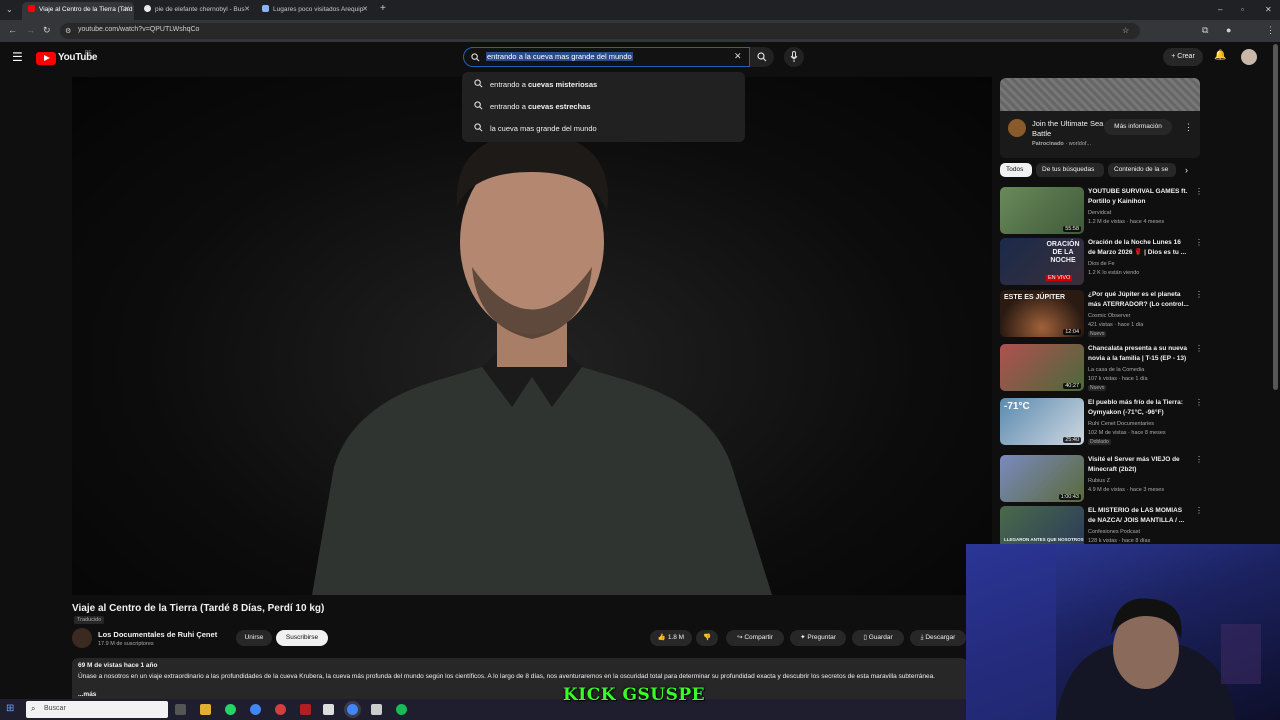  What do you see at coordinates (280, 709) in the screenshot?
I see `obs-icon` at bounding box center [280, 709].